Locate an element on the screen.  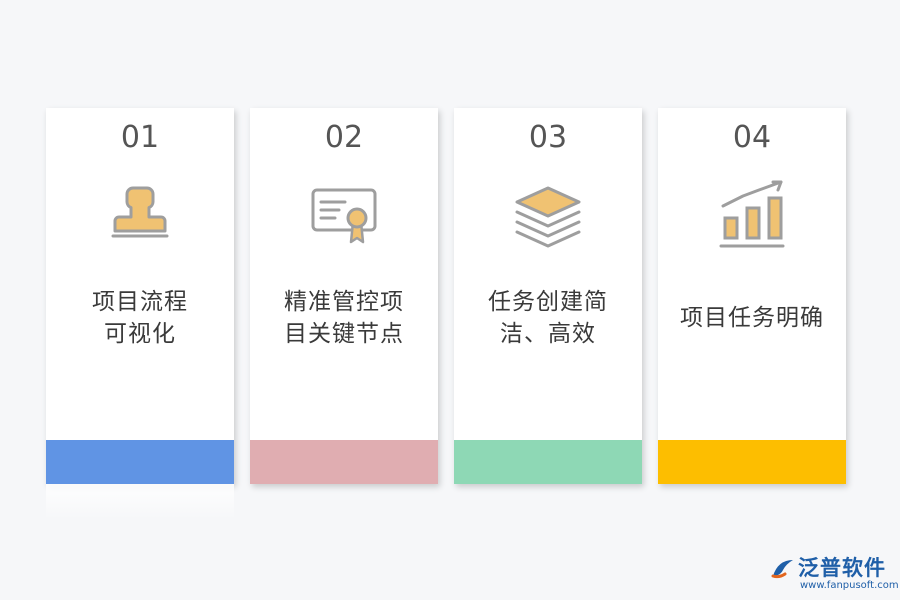
card-title-line-2: 目关键节点 is located at coordinates (344, 334).